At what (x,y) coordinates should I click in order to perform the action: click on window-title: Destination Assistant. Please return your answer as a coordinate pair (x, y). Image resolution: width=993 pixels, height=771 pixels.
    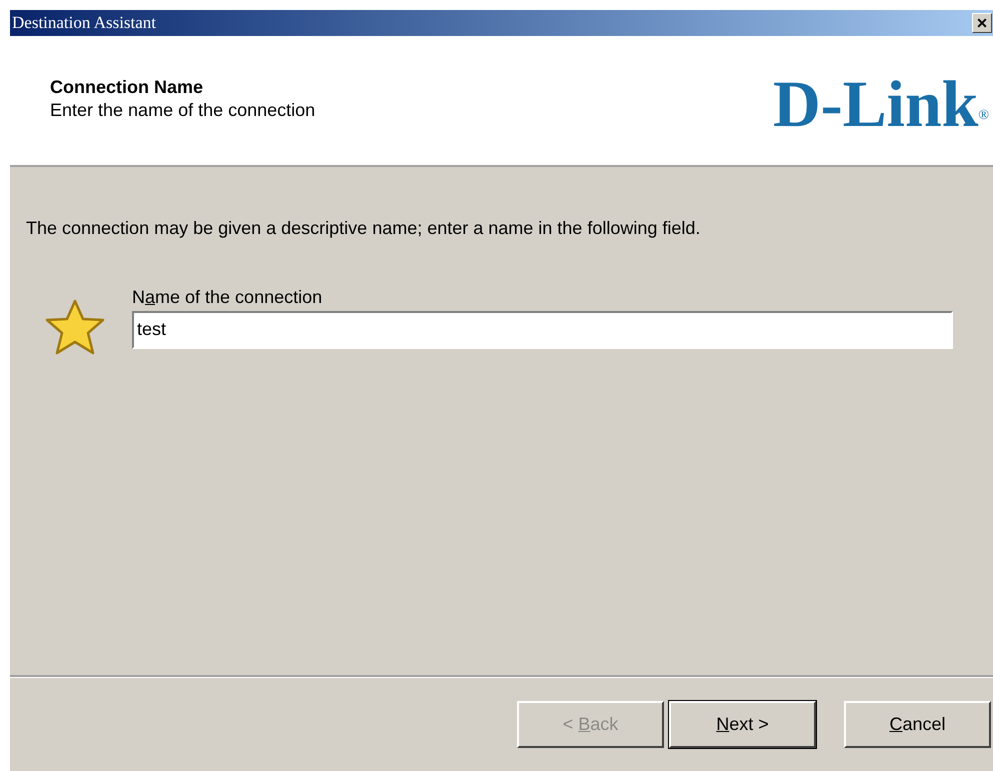
    Looking at the image, I should click on (83, 23).